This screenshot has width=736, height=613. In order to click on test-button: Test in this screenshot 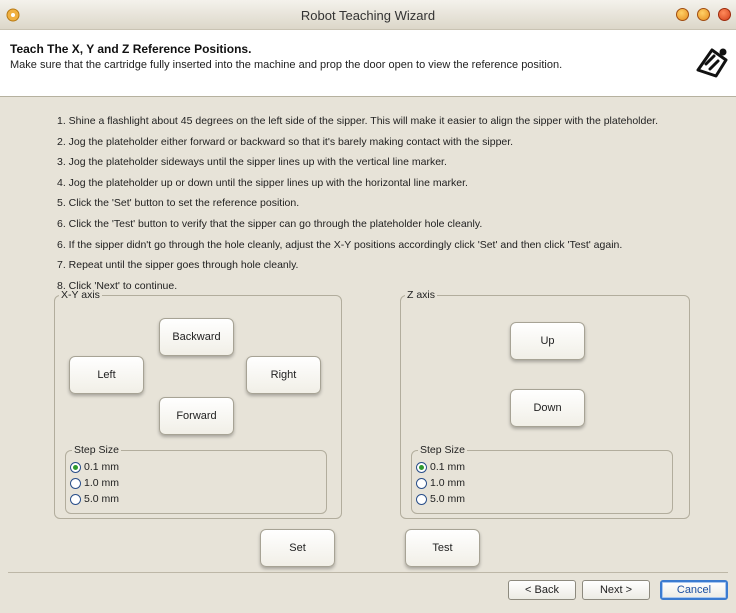, I will do `click(442, 548)`.